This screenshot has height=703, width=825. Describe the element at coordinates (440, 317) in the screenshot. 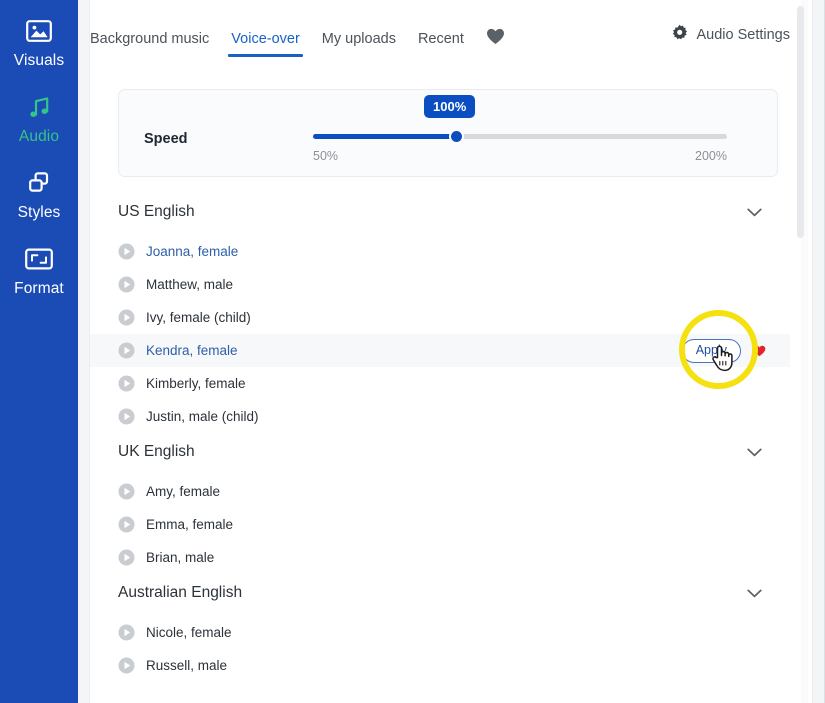

I see `voice-row: Ivy, female (child)` at that location.